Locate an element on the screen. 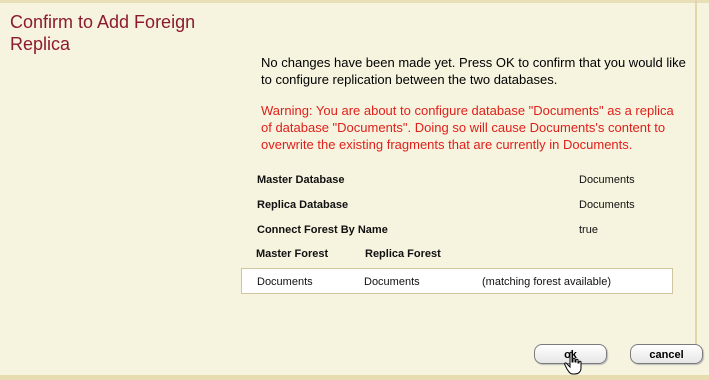 Image resolution: width=709 pixels, height=380 pixels. replica-database-label: Replica Database is located at coordinates (303, 205).